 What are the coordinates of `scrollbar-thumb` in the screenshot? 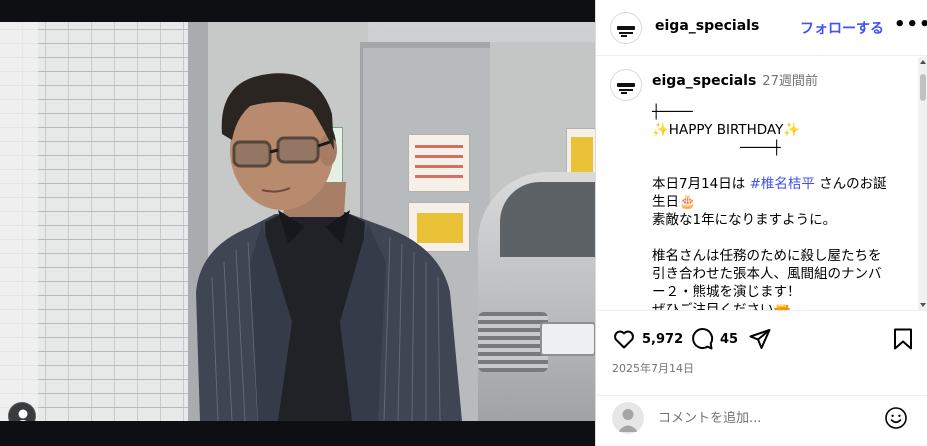 It's located at (923, 87).